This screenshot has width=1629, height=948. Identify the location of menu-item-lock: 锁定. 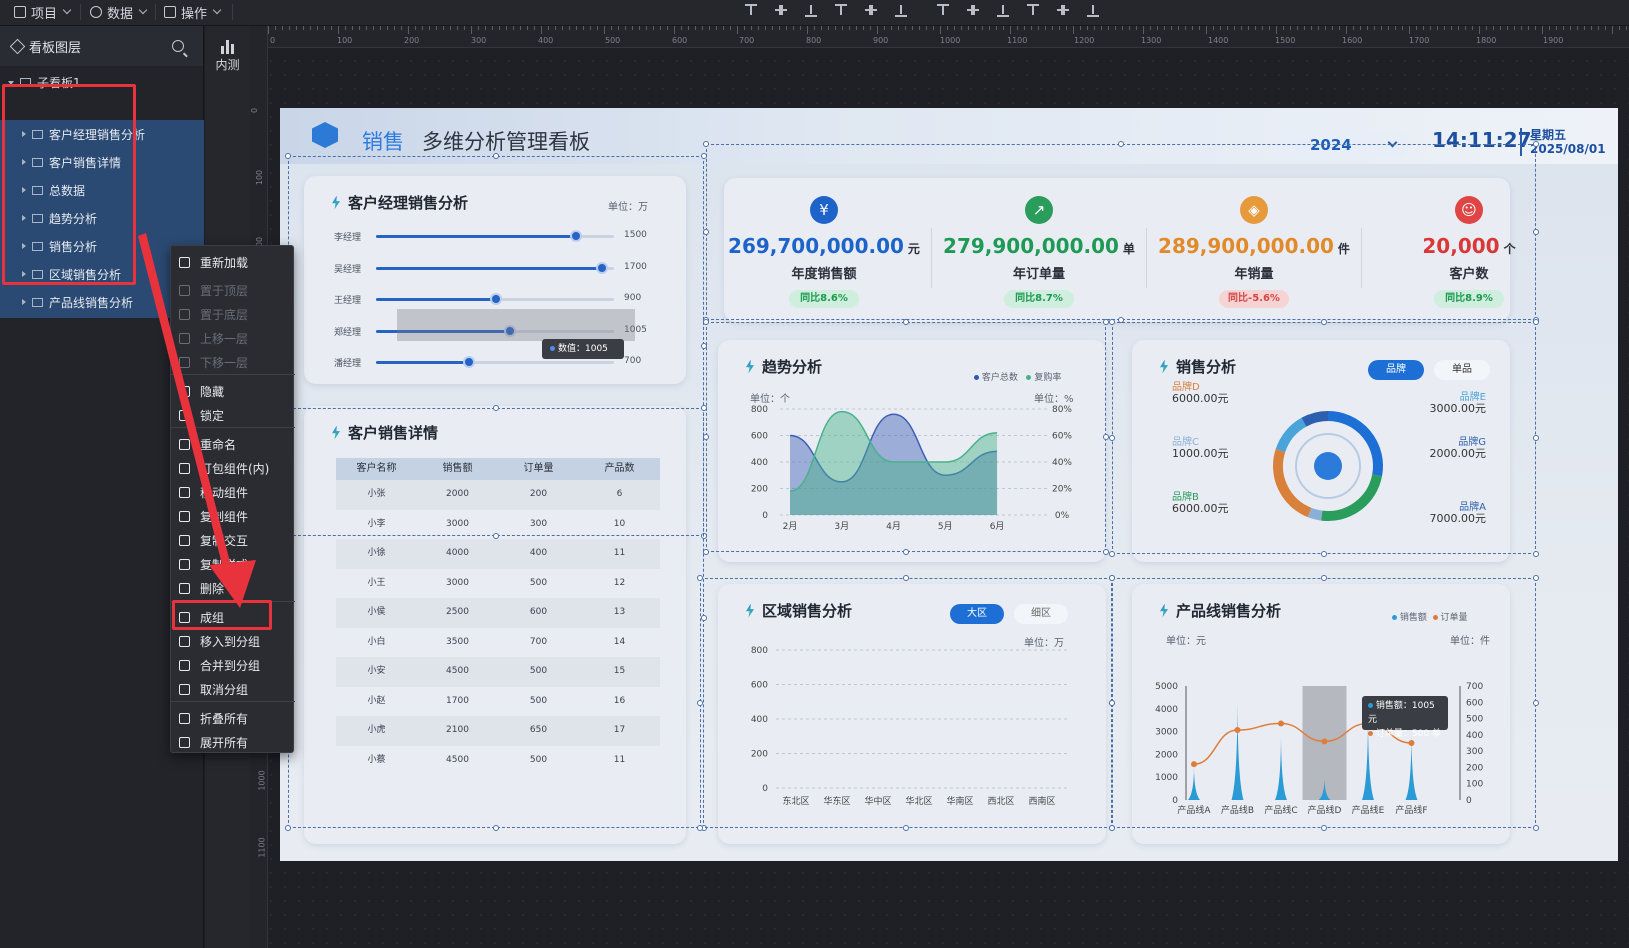
(233, 415).